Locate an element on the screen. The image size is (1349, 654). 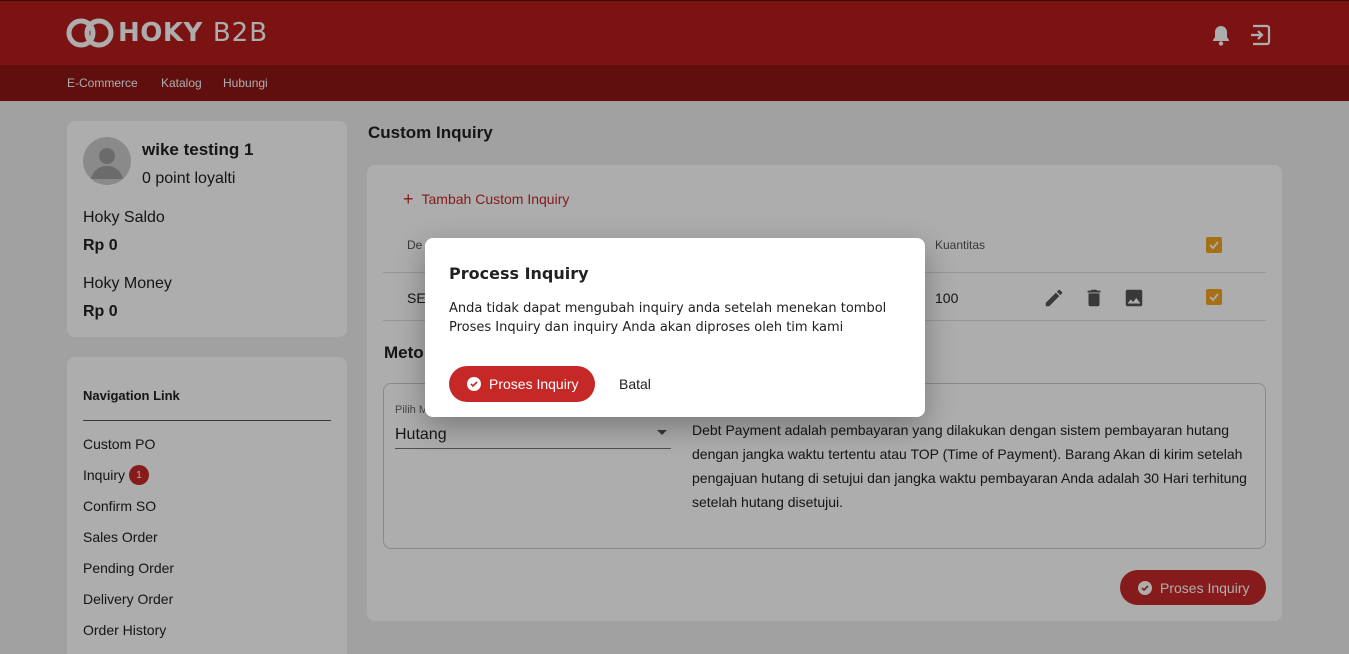
dialog-cancel-button: Batal is located at coordinates (635, 384).